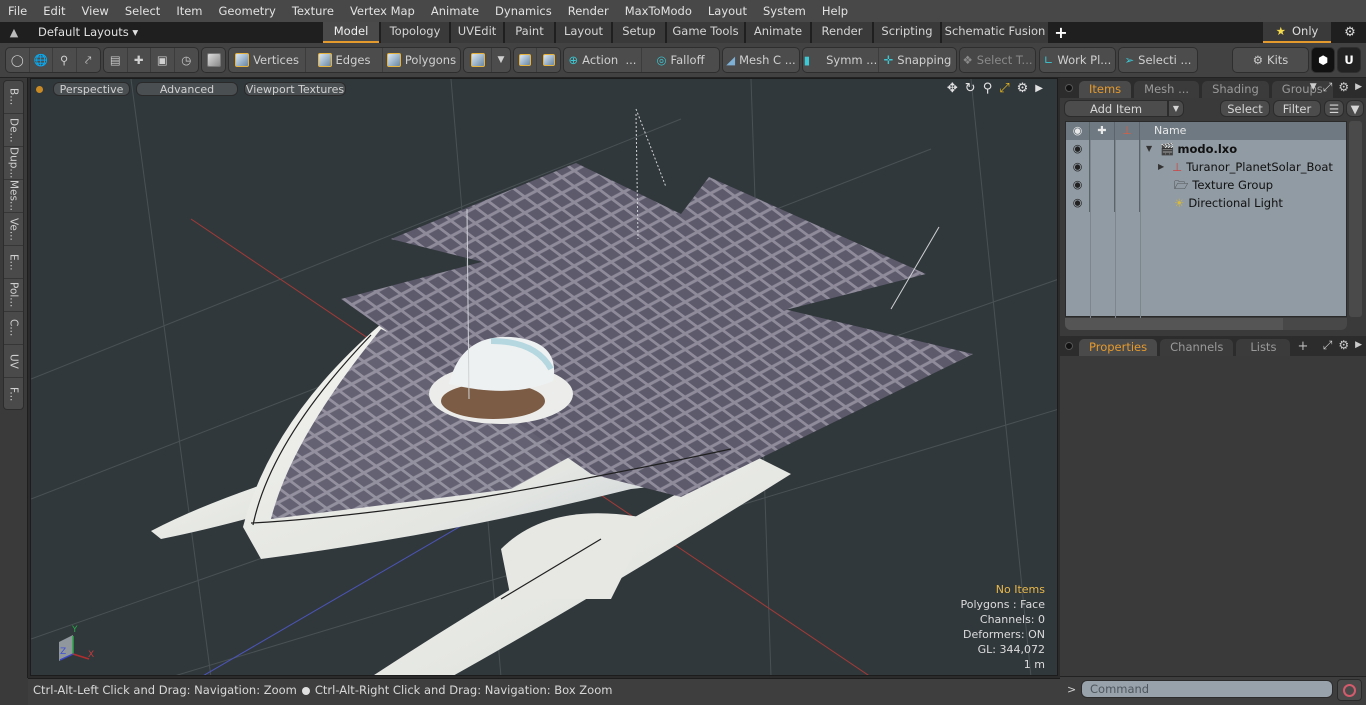 The image size is (1366, 705). What do you see at coordinates (727, 11) in the screenshot?
I see `menu-layout: Layout` at bounding box center [727, 11].